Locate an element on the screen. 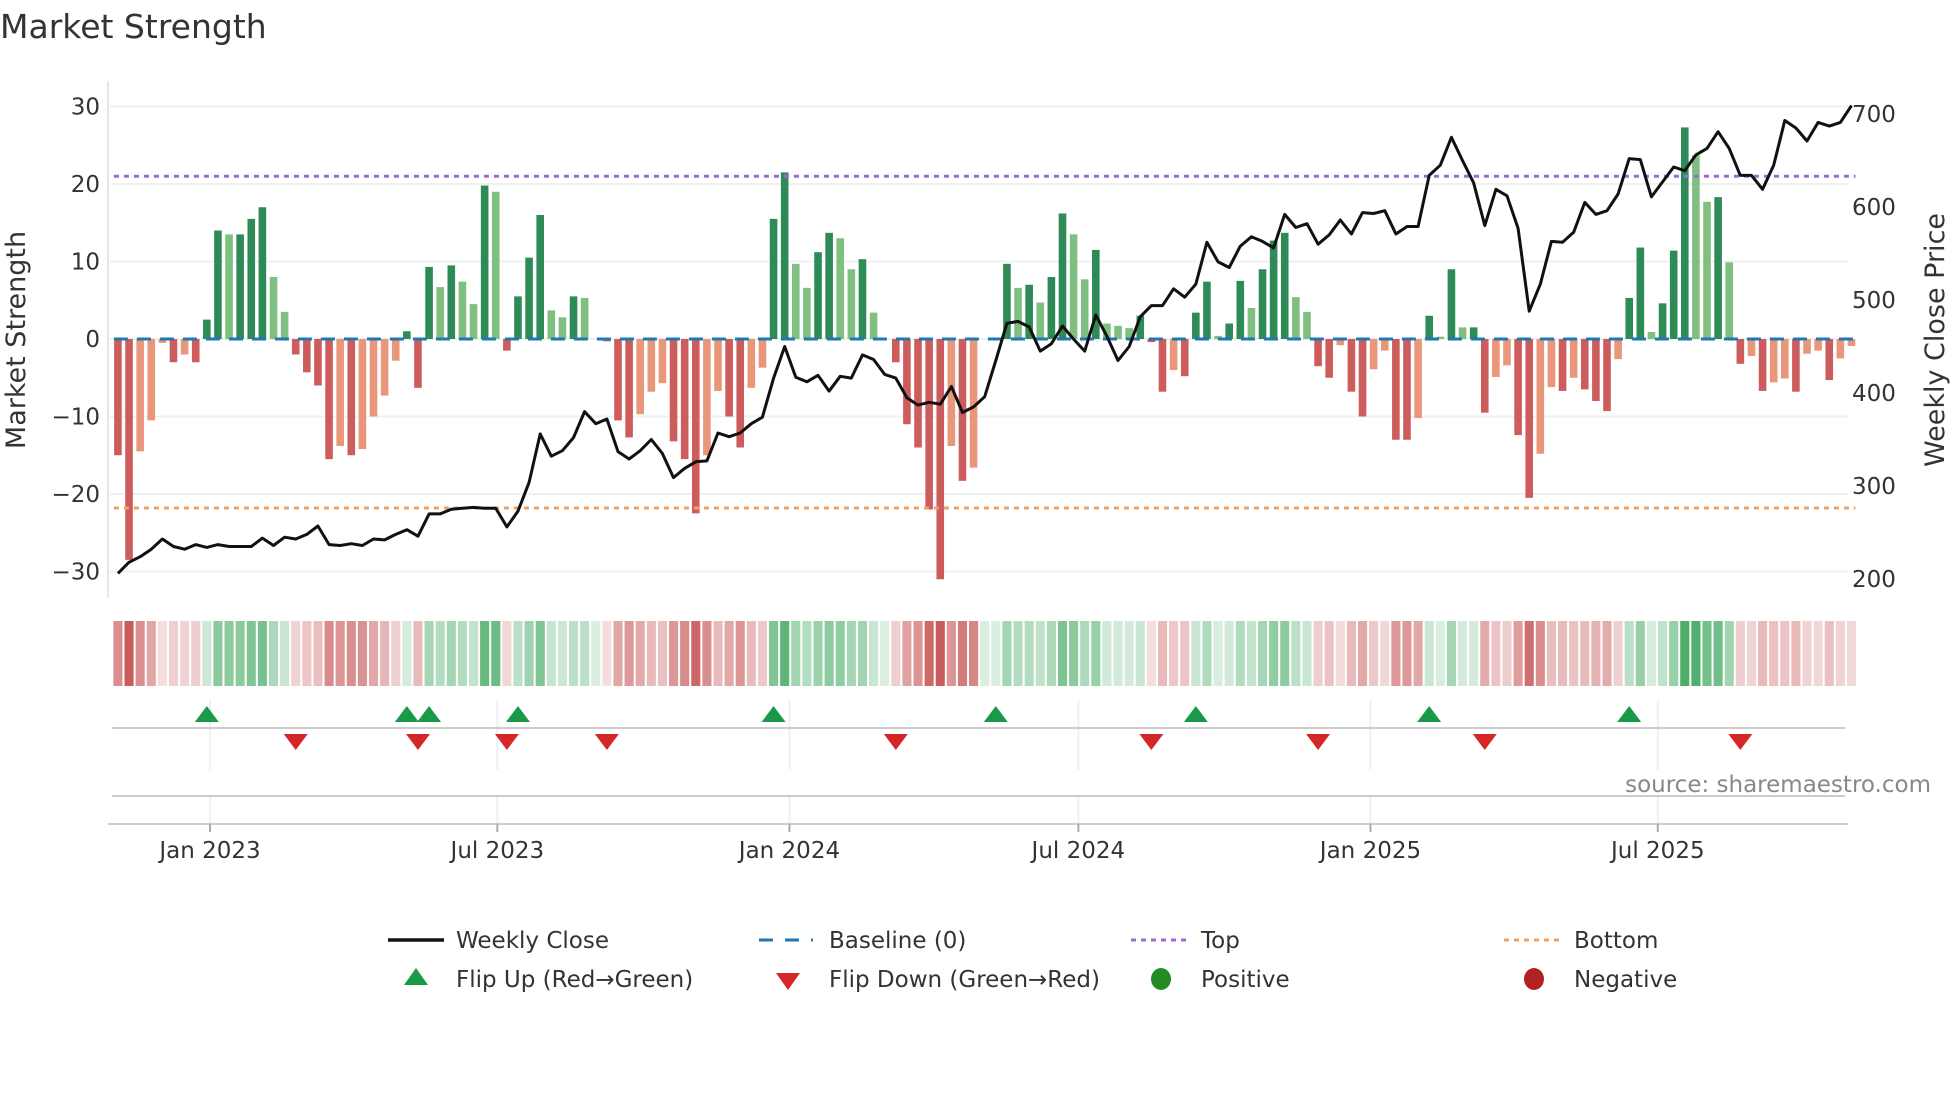 This screenshot has height=1106, width=1960. y-tick-label: 30 is located at coordinates (85, 108).